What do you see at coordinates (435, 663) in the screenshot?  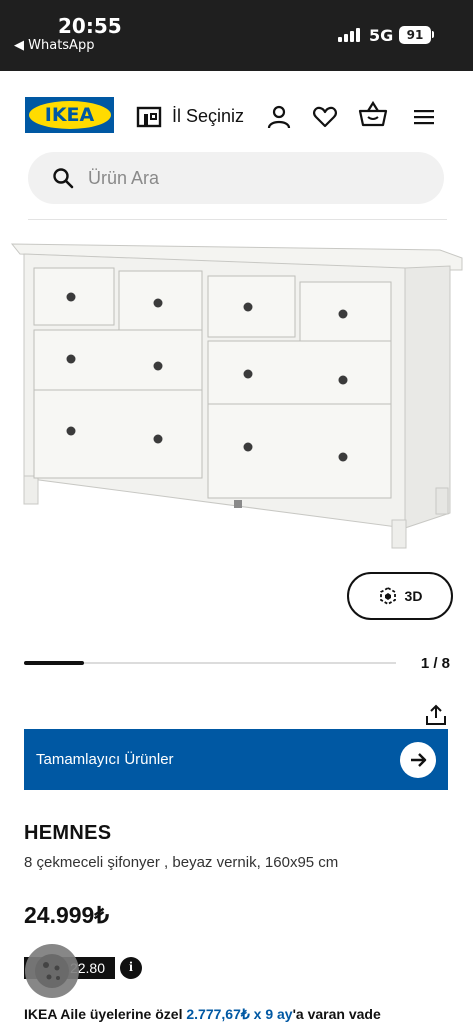 I see `carousel-count: 1 / 8` at bounding box center [435, 663].